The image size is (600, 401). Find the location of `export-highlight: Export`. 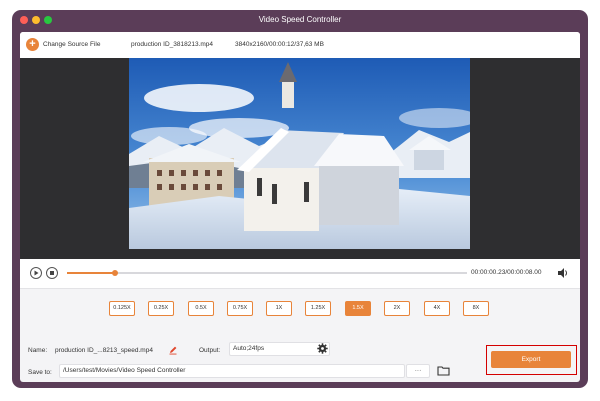

export-highlight: Export is located at coordinates (531, 360).